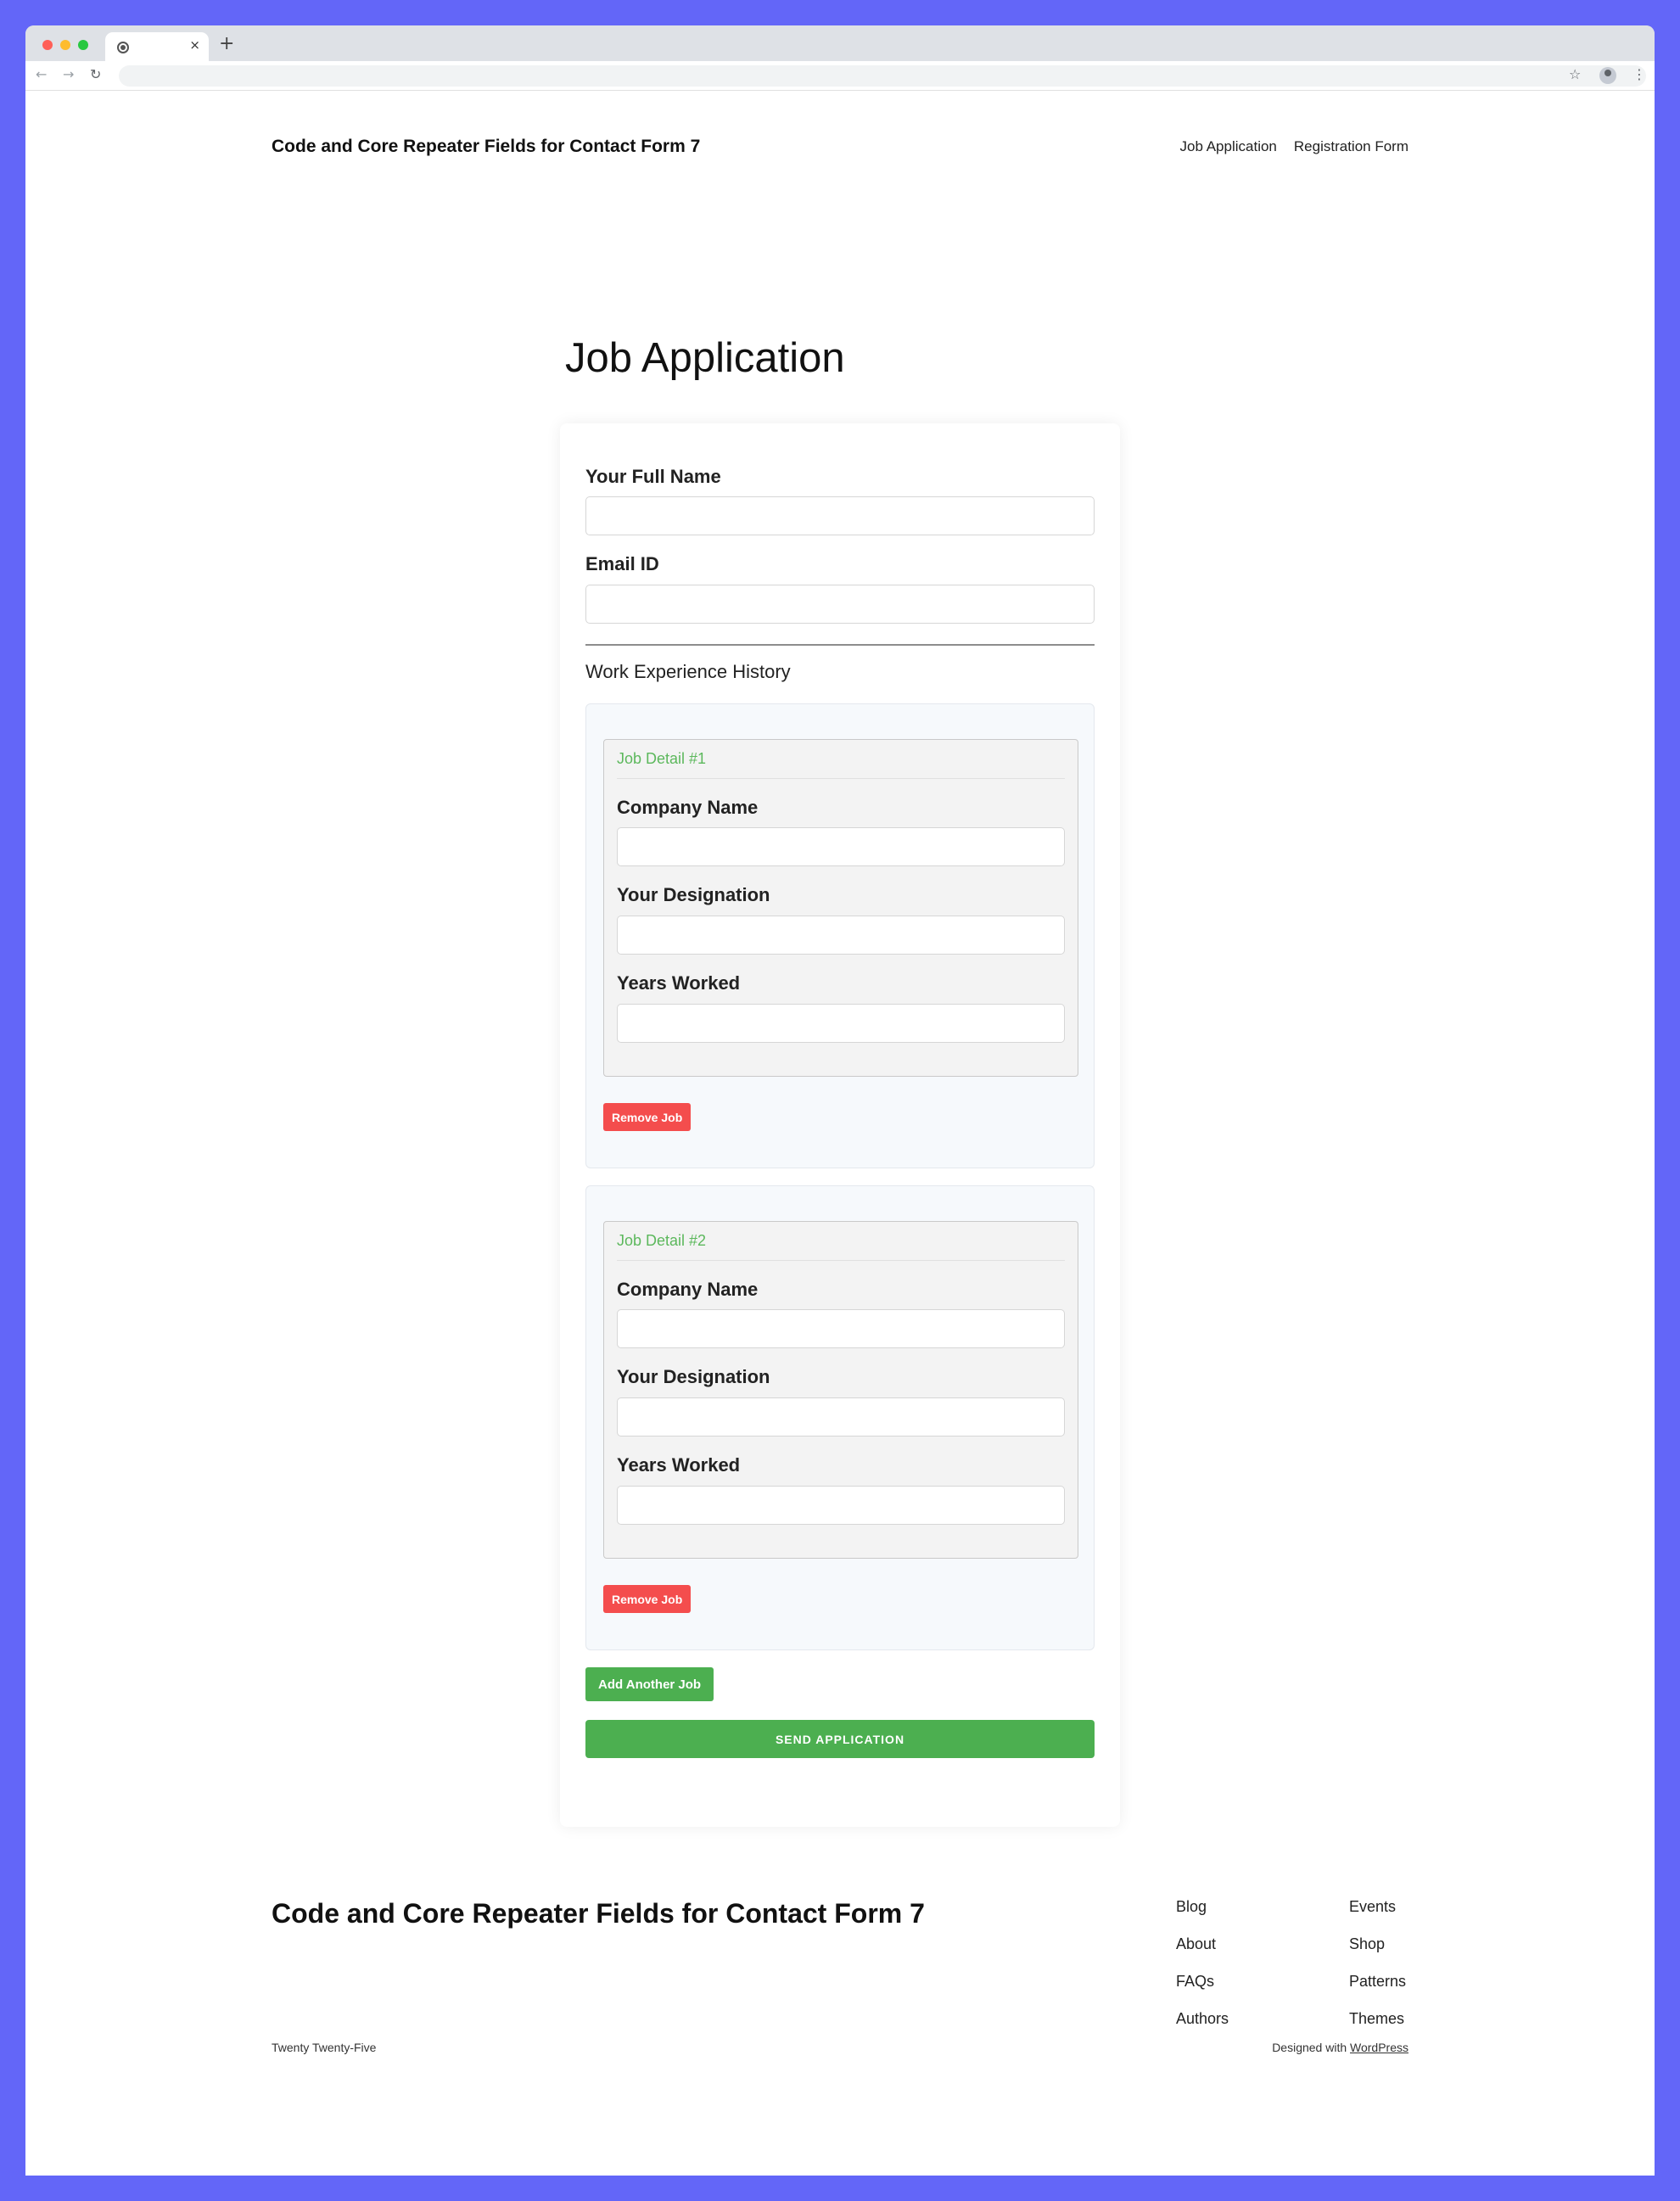 The height and width of the screenshot is (2201, 1680). Describe the element at coordinates (622, 563) in the screenshot. I see `email-label: Email ID` at that location.